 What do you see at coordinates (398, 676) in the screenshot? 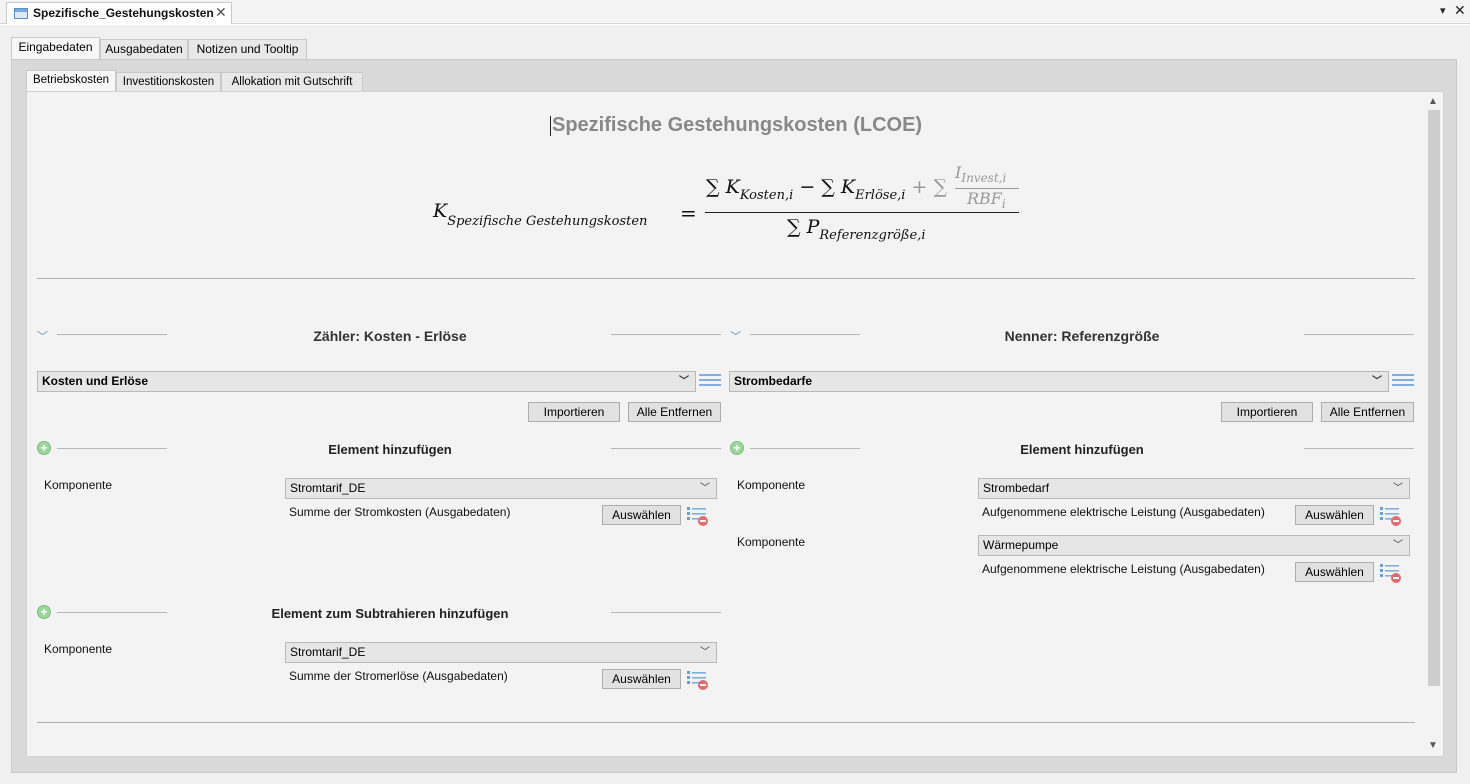
I see `component-description: Summe der Stromerlöse (Ausgabedaten)` at bounding box center [398, 676].